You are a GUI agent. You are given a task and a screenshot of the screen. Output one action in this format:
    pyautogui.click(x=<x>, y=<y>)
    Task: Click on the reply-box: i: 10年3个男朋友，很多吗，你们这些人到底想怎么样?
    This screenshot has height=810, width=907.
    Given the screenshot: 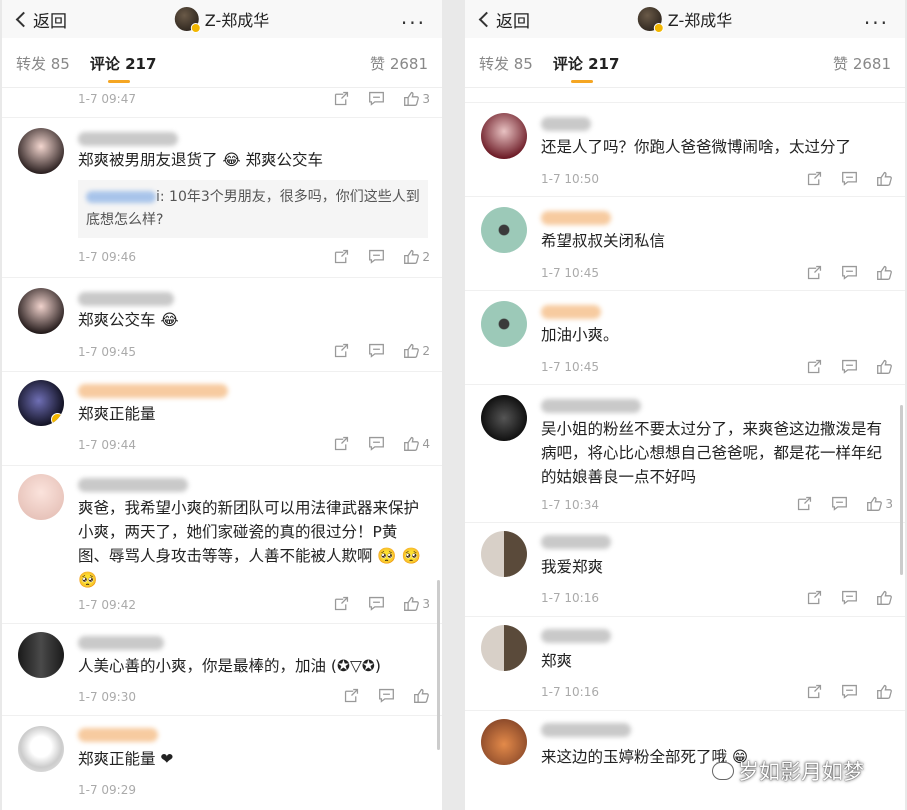 What is the action you would take?
    pyautogui.click(x=253, y=209)
    